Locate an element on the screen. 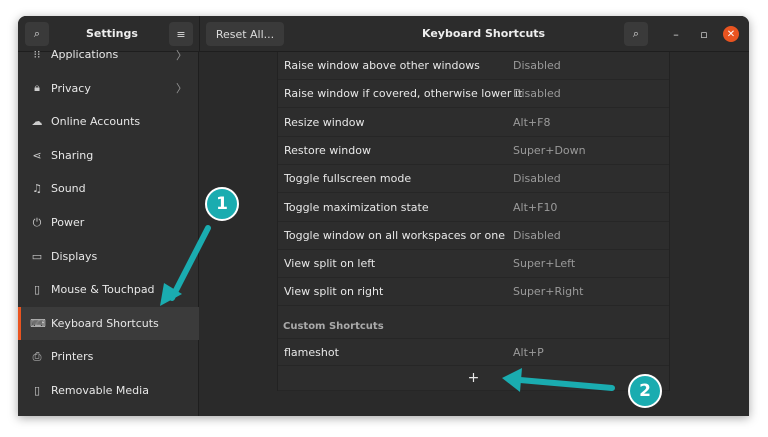 This screenshot has height=437, width=768. annotation-marker-1: 1 is located at coordinates (222, 204).